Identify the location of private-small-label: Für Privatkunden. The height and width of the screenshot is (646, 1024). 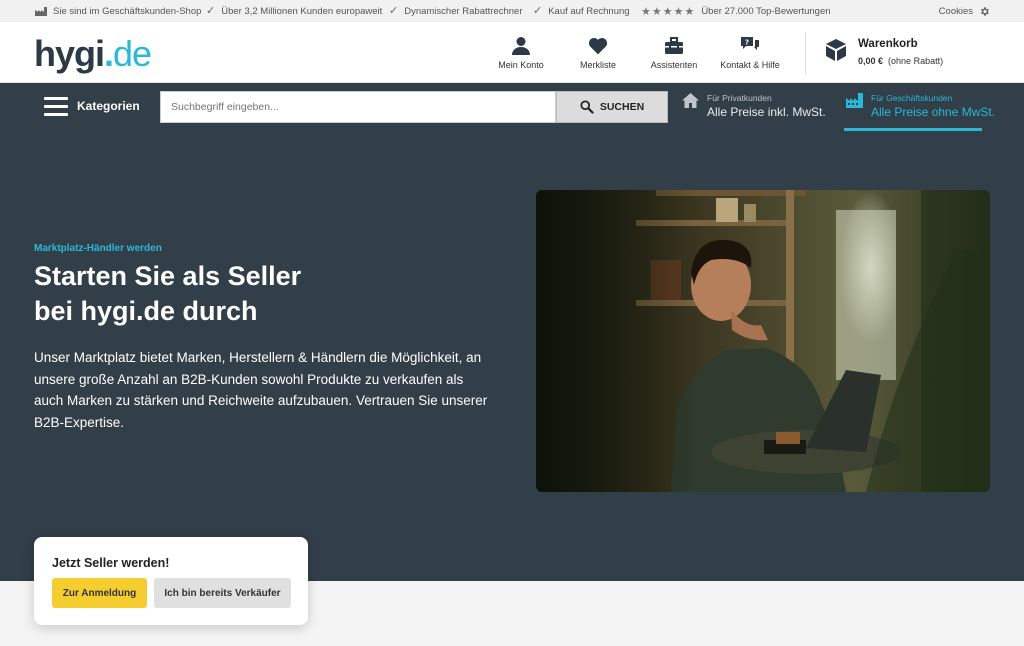
(739, 98).